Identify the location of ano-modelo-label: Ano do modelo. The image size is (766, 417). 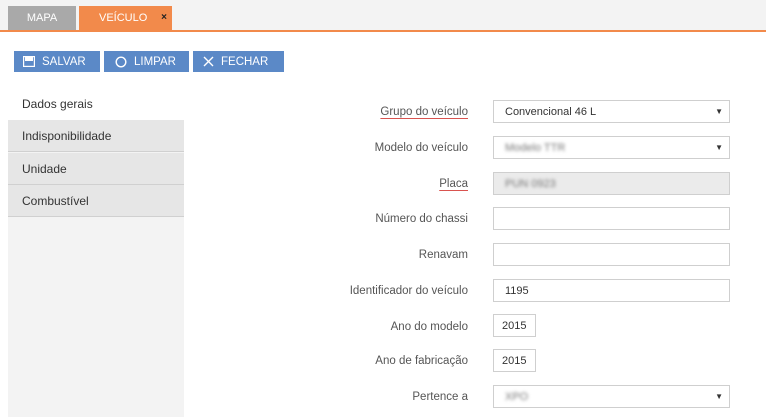
(429, 327).